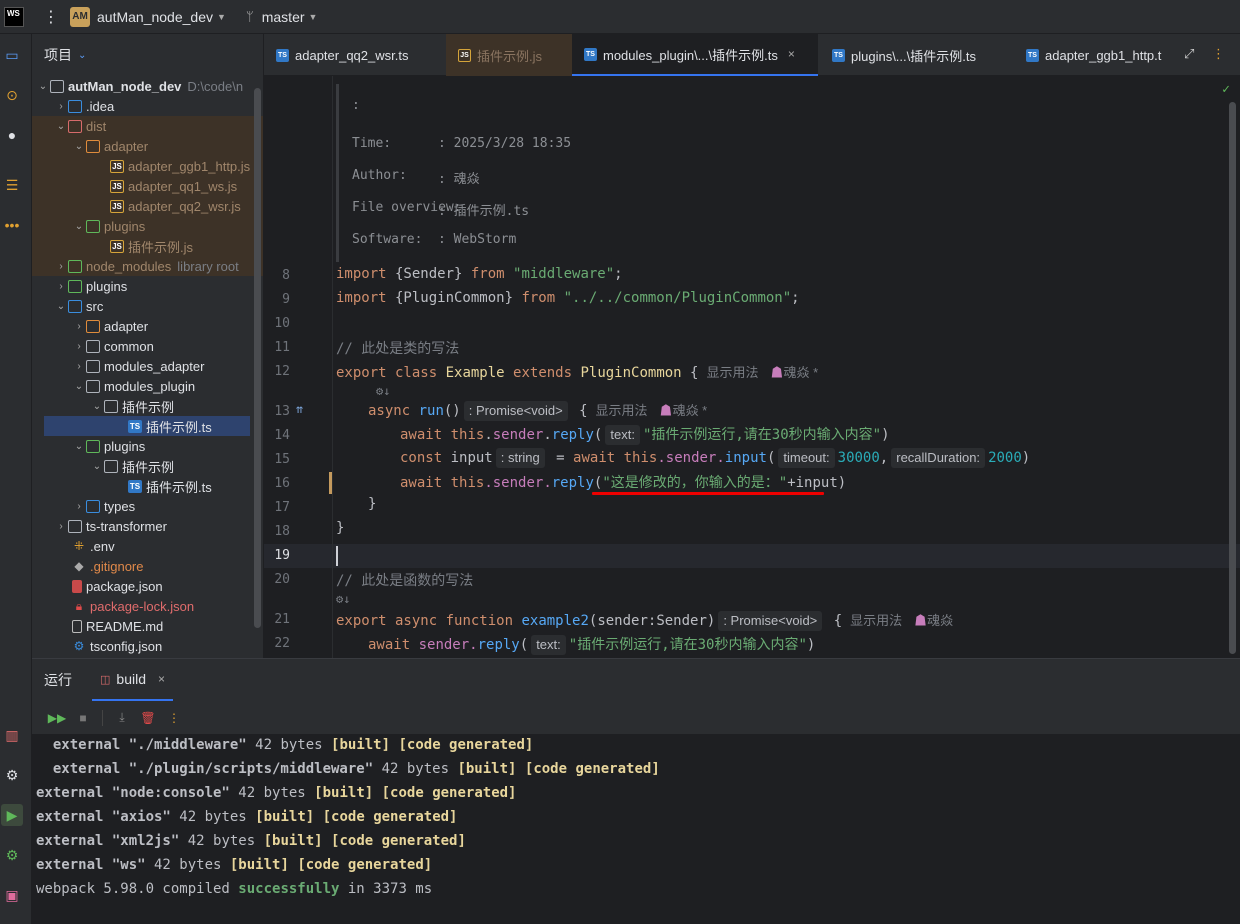 This screenshot has height=924, width=1240. I want to click on tree-item-node-modules: › node_modules library root, so click(147, 266).